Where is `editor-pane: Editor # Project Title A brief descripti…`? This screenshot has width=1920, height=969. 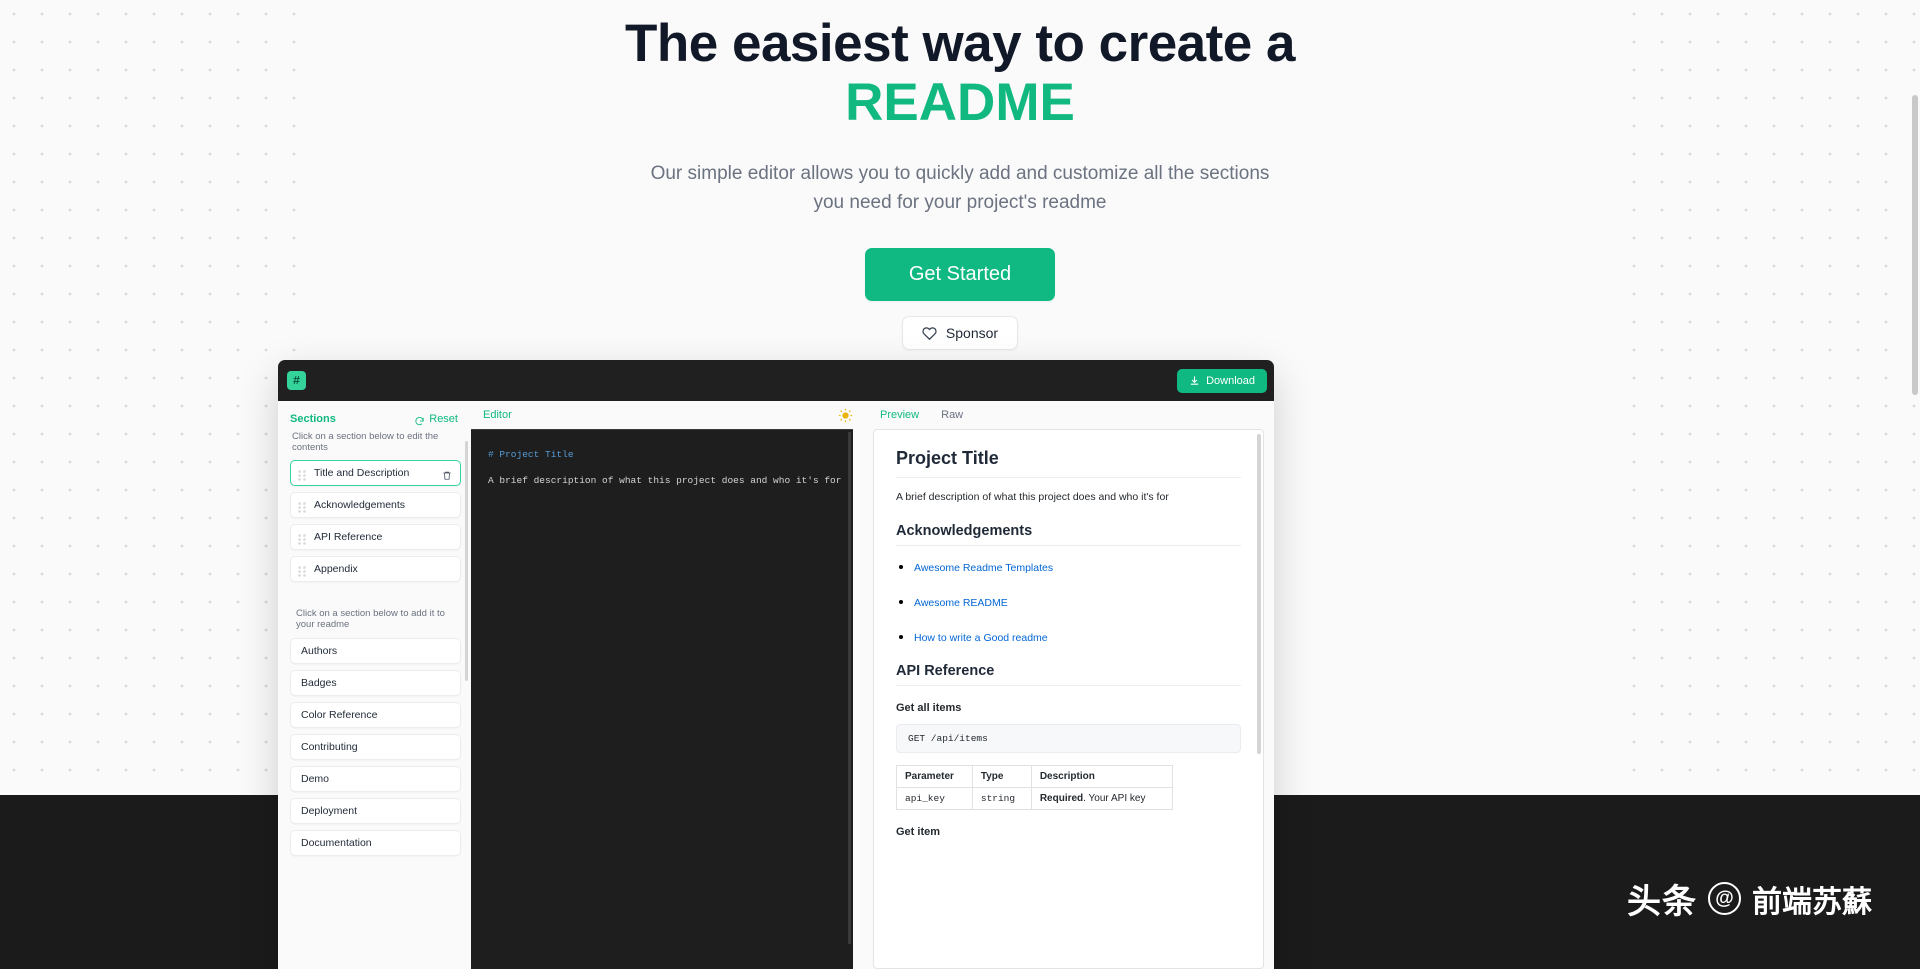
editor-pane: Editor # Project Title A brief descripti… is located at coordinates (667, 685).